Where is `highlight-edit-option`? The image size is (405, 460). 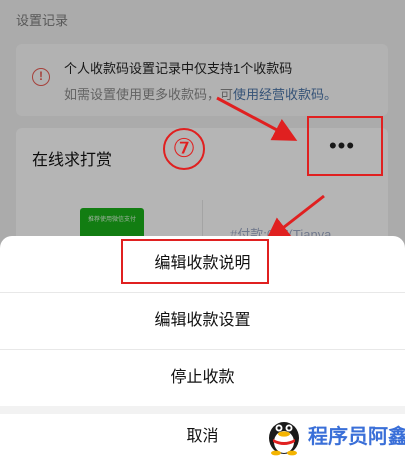
highlight-edit-option is located at coordinates (195, 261).